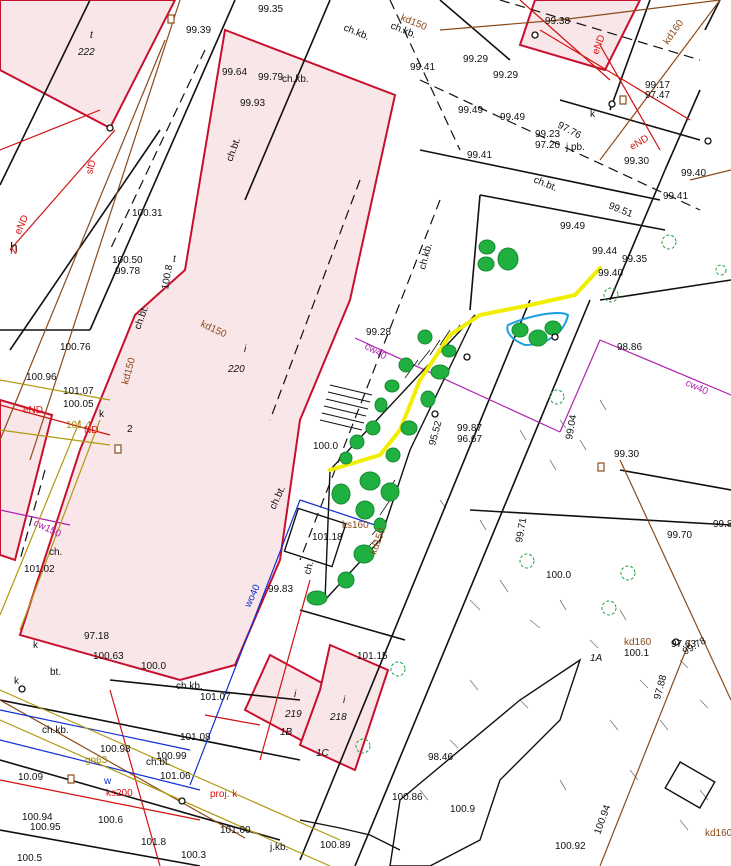 Image resolution: width=731 pixels, height=866 pixels. Describe the element at coordinates (78, 404) in the screenshot. I see `map-label: 100.05` at that location.